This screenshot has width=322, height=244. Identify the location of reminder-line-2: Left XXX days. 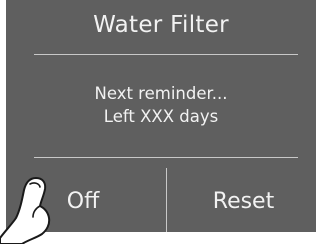
(161, 116).